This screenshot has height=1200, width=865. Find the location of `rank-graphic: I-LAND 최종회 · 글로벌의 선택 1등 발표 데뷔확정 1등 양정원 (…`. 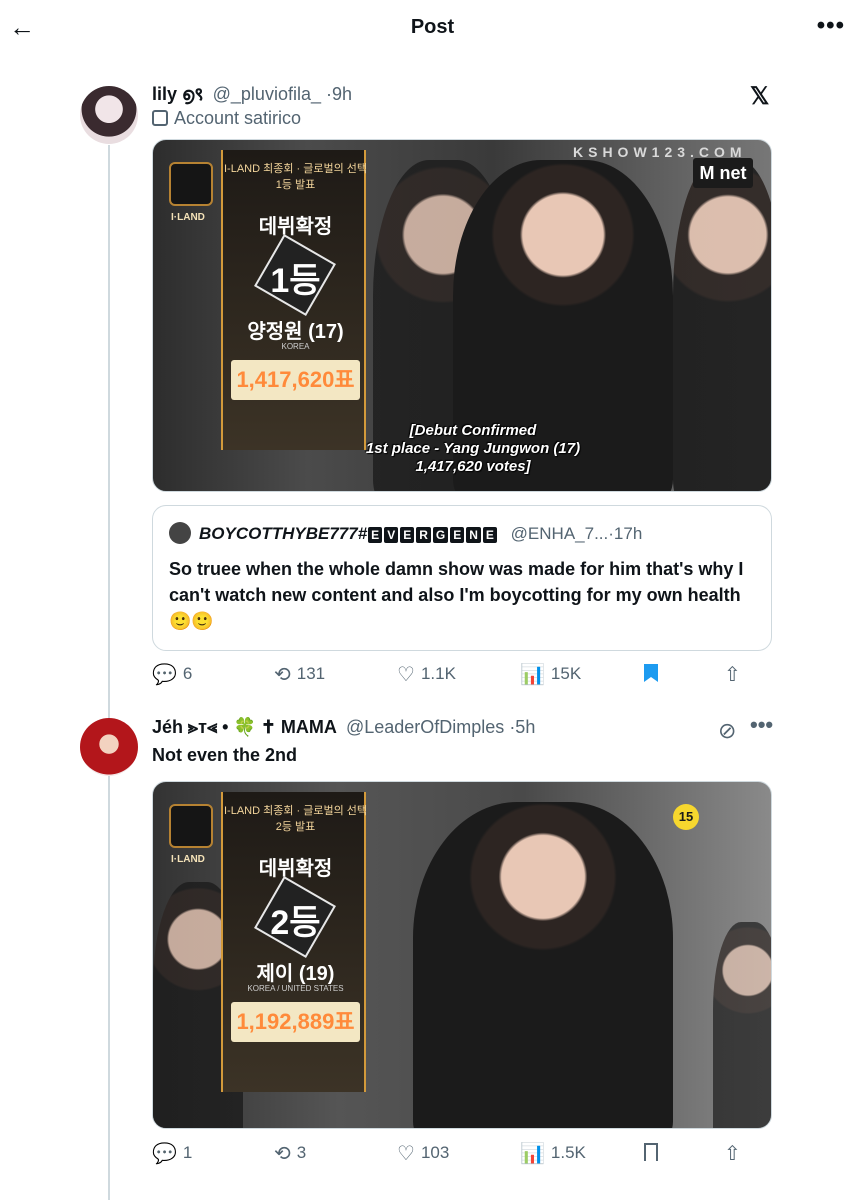

rank-graphic: I-LAND 최종회 · 글로벌의 선택 1등 발표 데뷔확정 1등 양정원 (… is located at coordinates (294, 300).